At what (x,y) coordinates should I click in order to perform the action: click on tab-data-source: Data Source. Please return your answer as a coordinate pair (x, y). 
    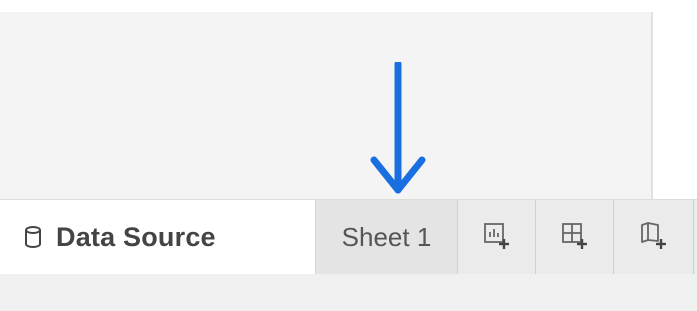
    Looking at the image, I should click on (158, 237).